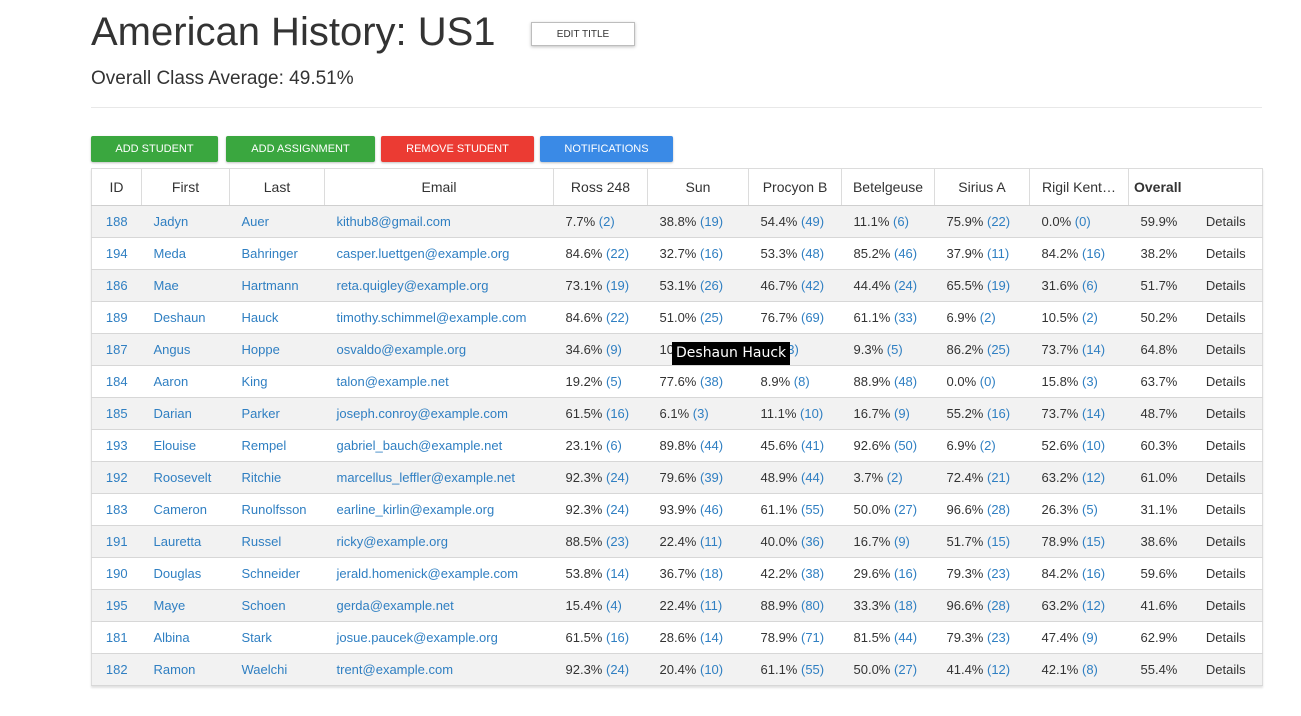  Describe the element at coordinates (600, 253) in the screenshot. I see `grade-cell: 84.6% (22)` at that location.